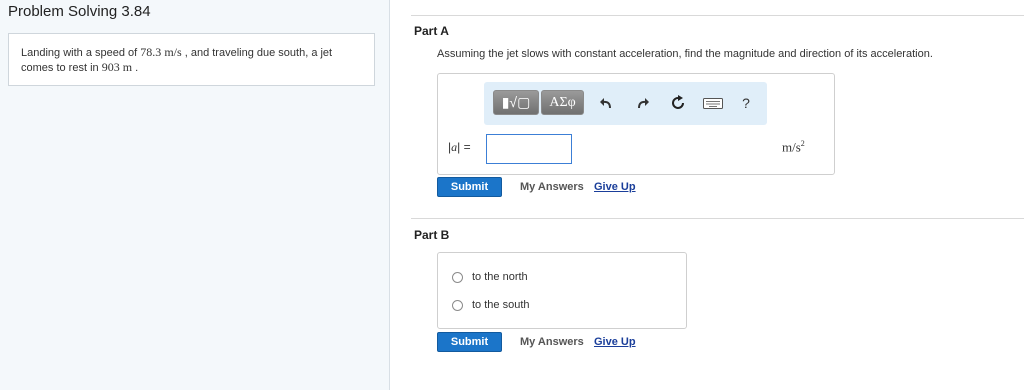  What do you see at coordinates (500, 277) in the screenshot?
I see `choice-north-label: to the north` at bounding box center [500, 277].